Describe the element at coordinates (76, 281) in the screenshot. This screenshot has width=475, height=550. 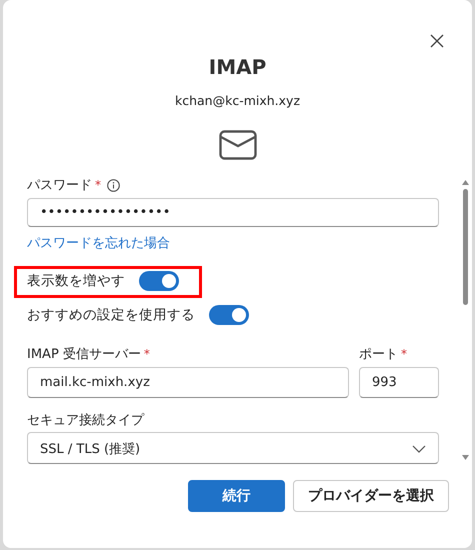
I see `toggle-label: 表示数を増やす` at that location.